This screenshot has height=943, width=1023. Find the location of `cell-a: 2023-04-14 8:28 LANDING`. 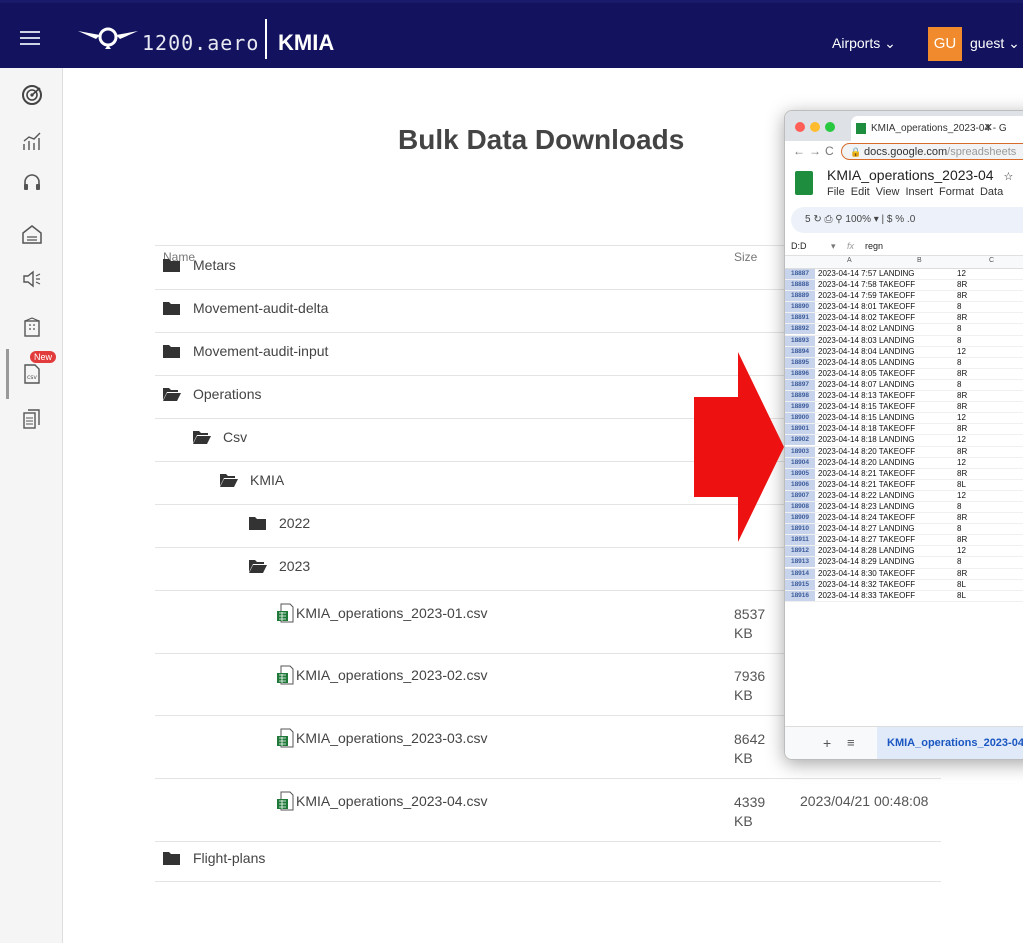

cell-a: 2023-04-14 8:28 LANDING is located at coordinates (866, 551).